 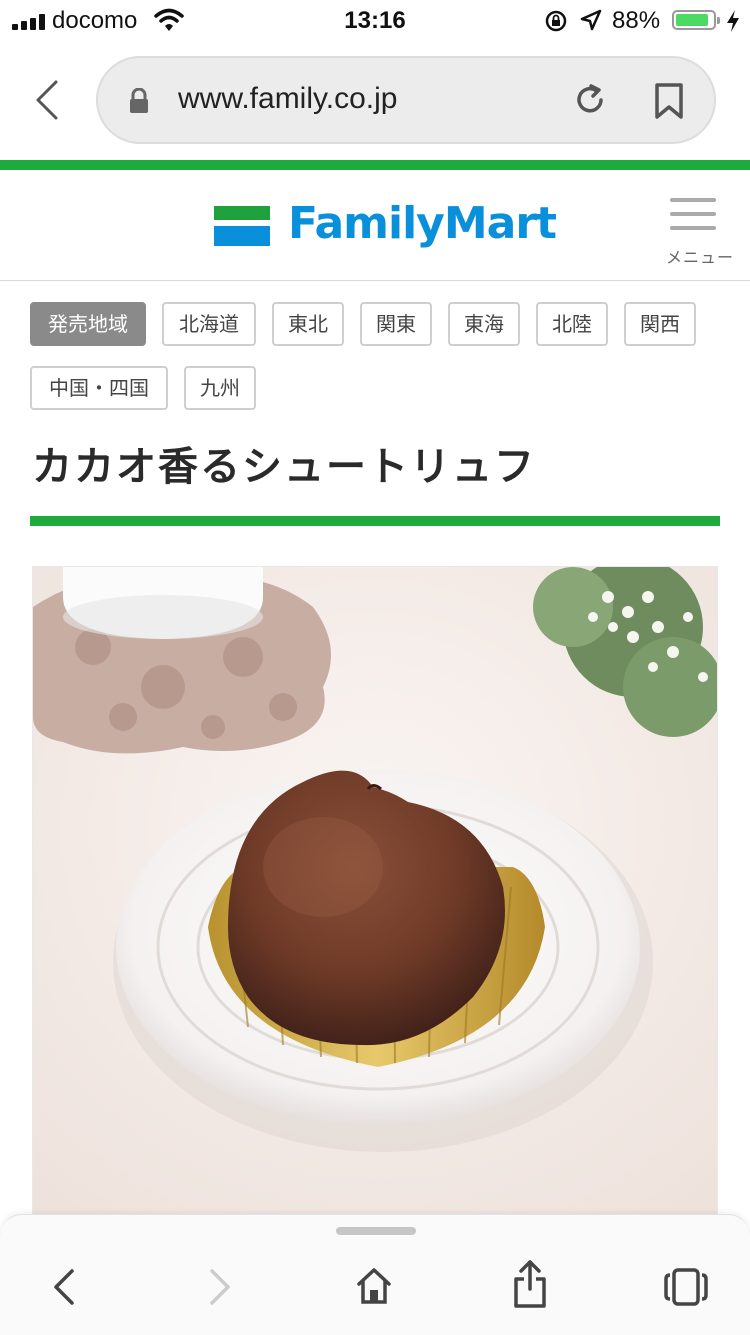 What do you see at coordinates (572, 324) in the screenshot?
I see `region-tag-hokuriku: 北陸` at bounding box center [572, 324].